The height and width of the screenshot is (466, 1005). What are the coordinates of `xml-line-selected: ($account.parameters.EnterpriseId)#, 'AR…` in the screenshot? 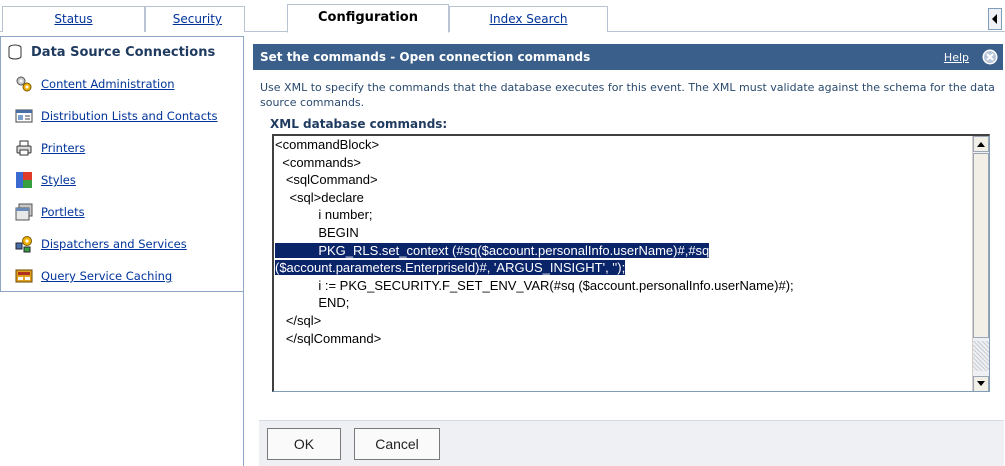 It's located at (622, 268).